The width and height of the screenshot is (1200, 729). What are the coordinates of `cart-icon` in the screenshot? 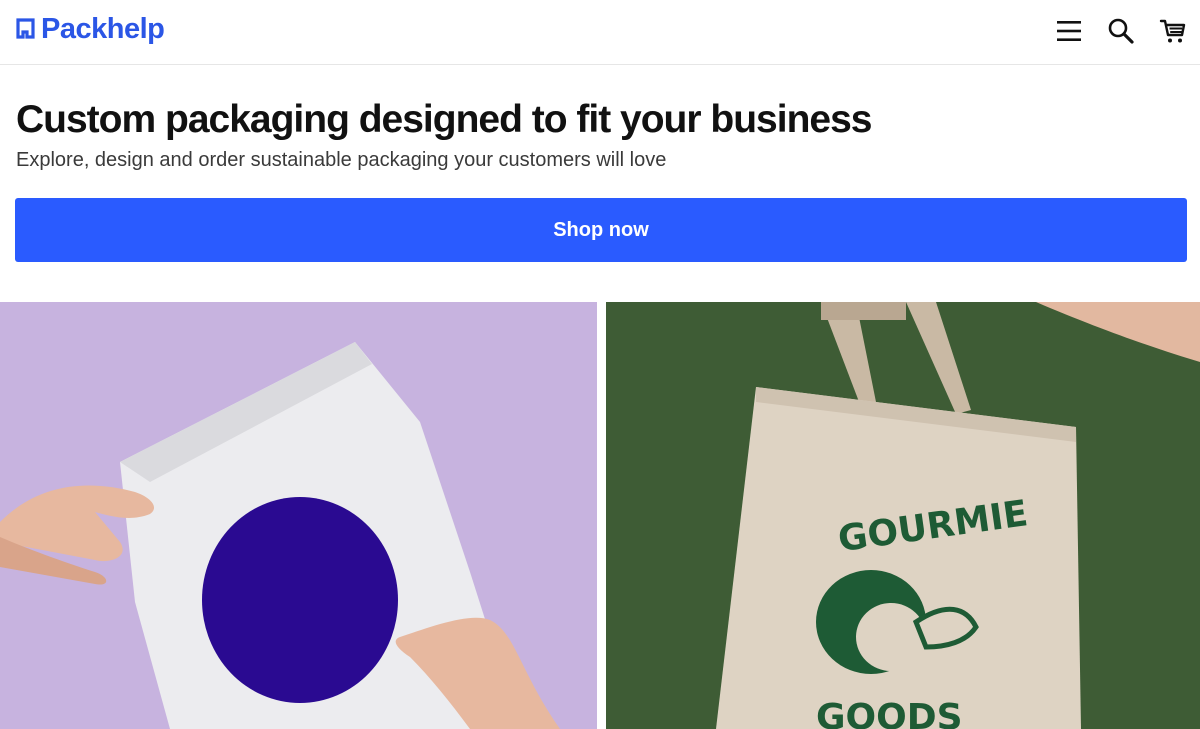 It's located at (1173, 31).